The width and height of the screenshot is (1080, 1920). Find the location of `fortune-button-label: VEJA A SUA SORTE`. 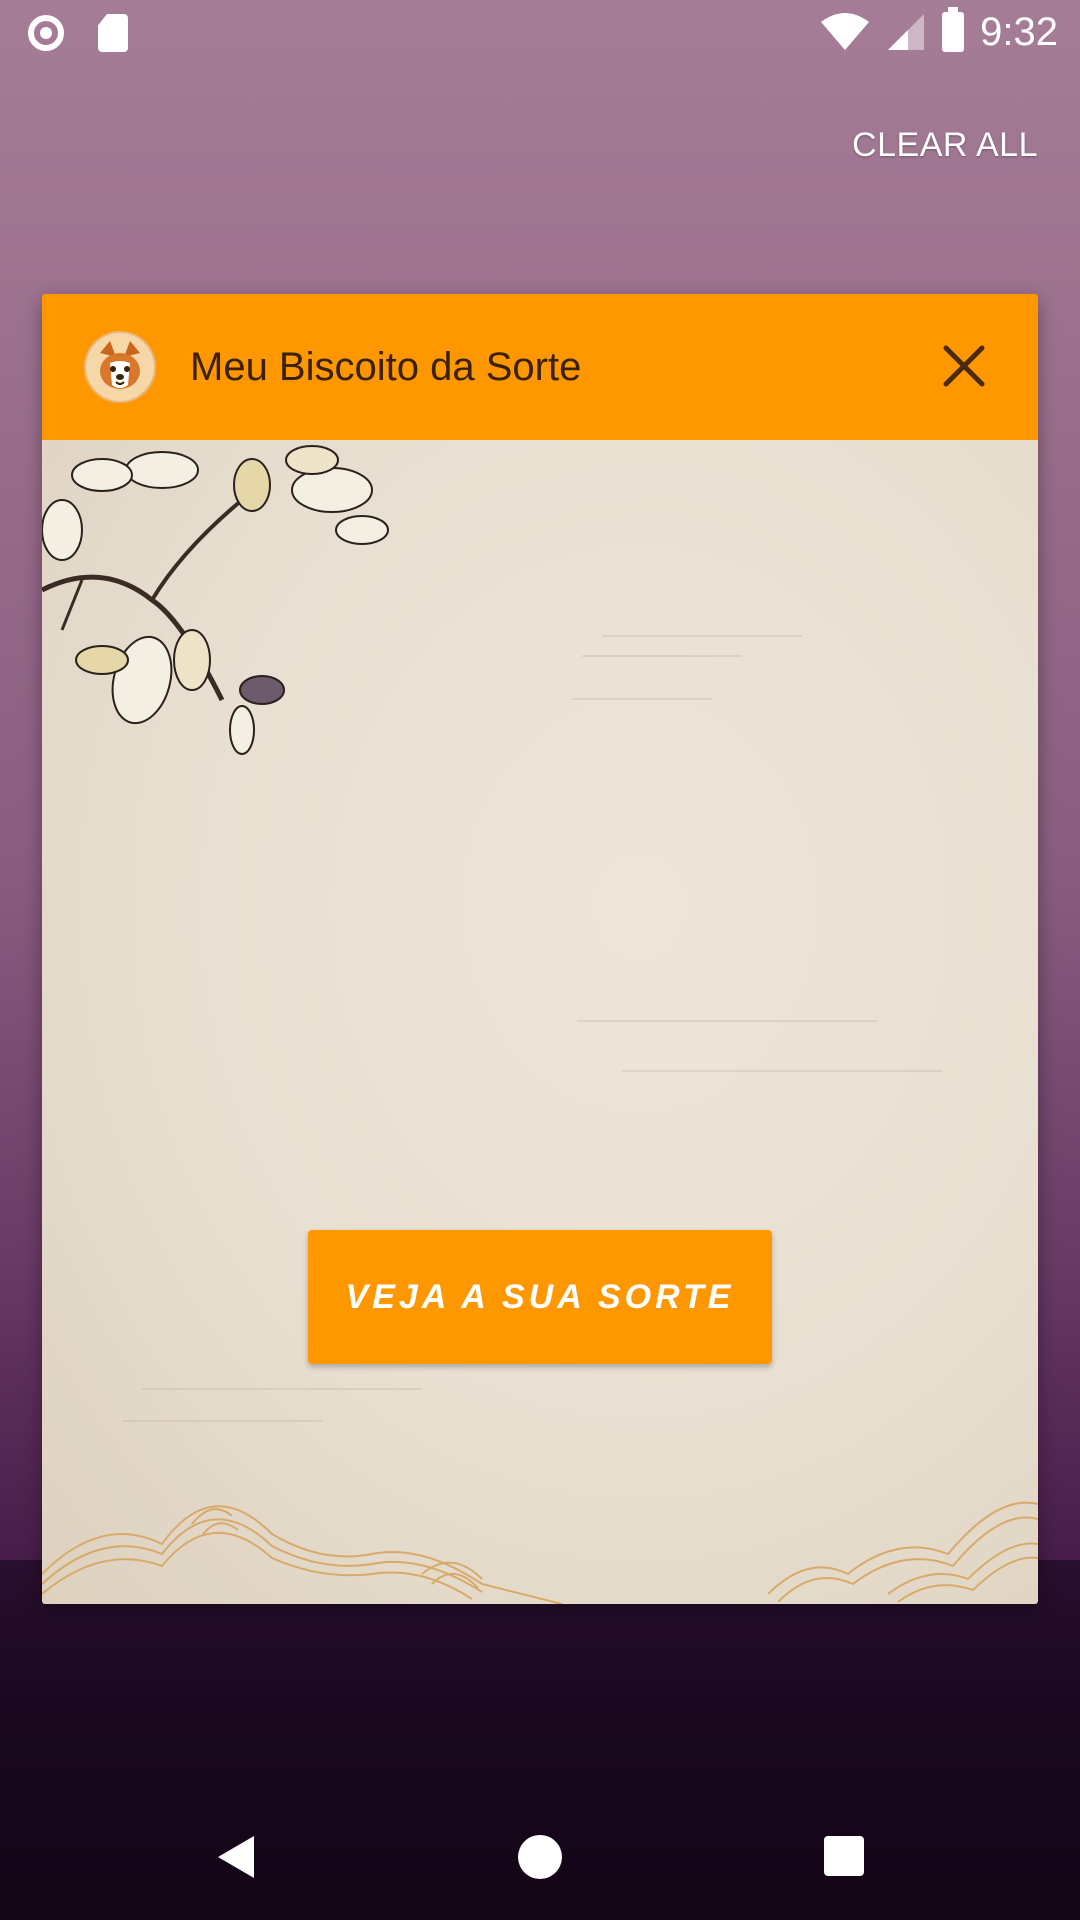

fortune-button-label: VEJA A SUA SORTE is located at coordinates (540, 1296).